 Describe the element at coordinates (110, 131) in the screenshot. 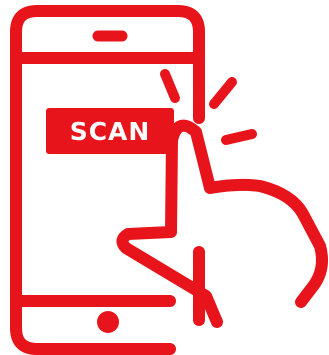

I see `scan-badge-text: SCAN` at that location.